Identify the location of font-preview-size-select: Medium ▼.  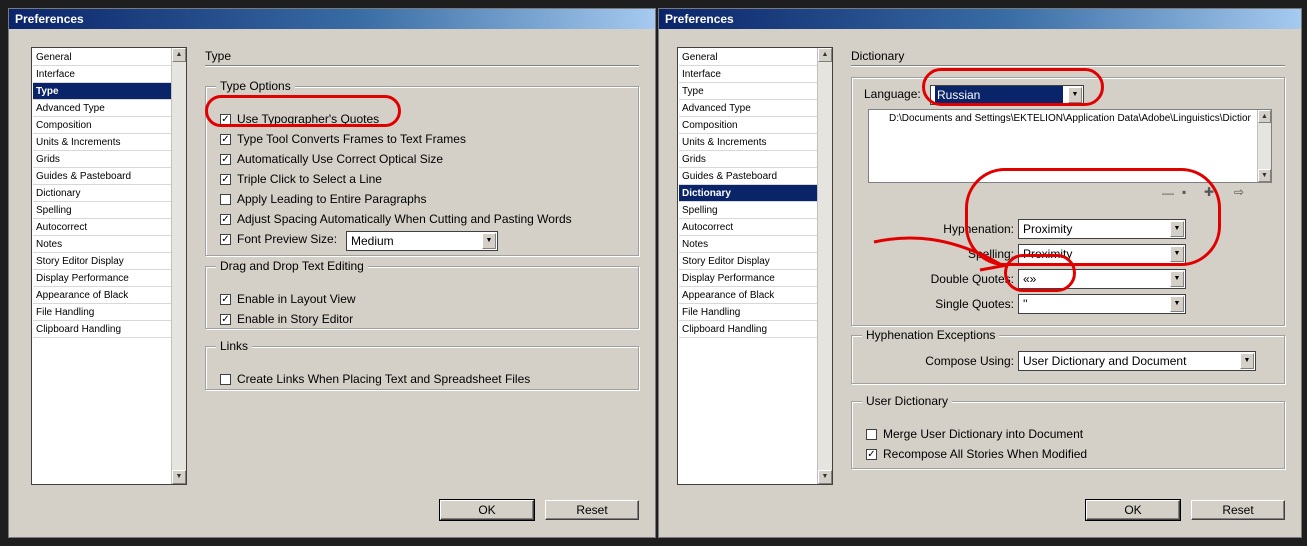
(422, 241).